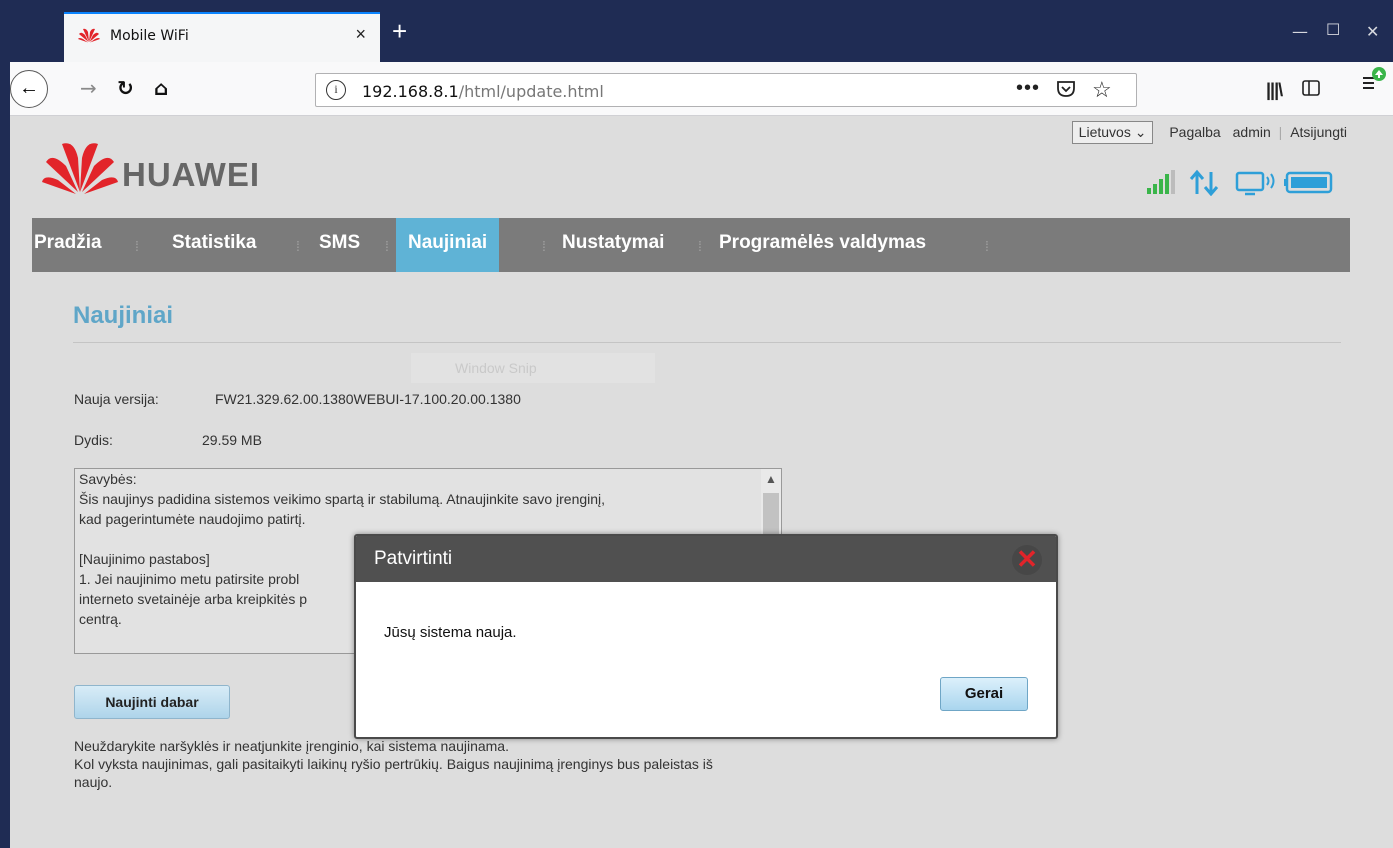 This screenshot has width=1393, height=848. What do you see at coordinates (984, 694) in the screenshot?
I see `ok-button: Gerai` at bounding box center [984, 694].